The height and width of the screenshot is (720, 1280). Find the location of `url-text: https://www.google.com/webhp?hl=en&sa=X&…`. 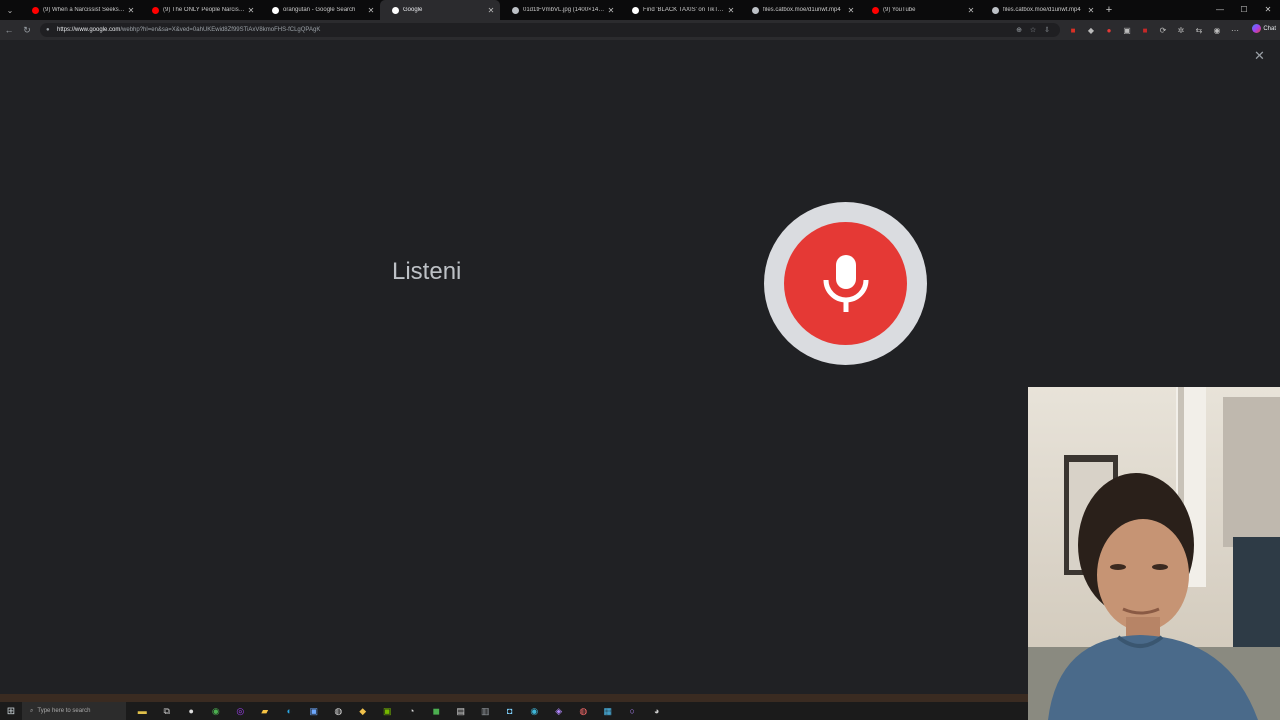

url-text: https://www.google.com/webhp?hl=en&sa=X&… is located at coordinates (188, 30).